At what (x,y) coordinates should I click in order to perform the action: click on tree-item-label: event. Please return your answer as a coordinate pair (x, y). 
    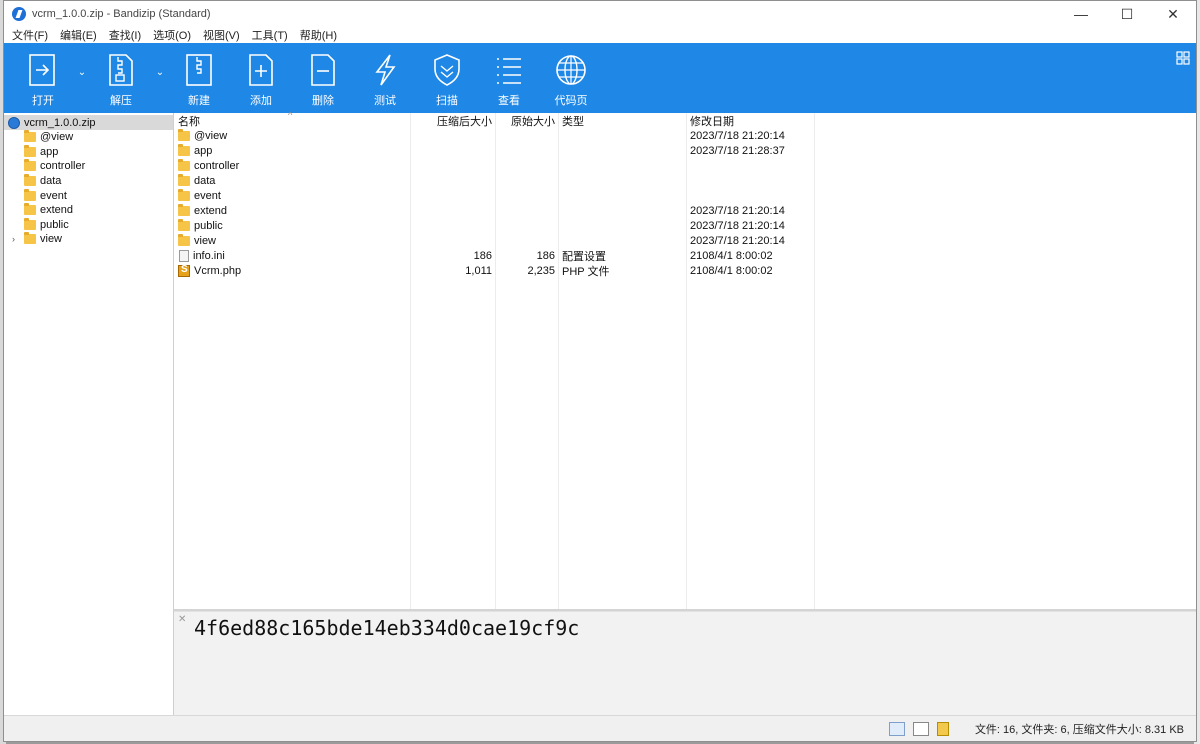
    Looking at the image, I should click on (53, 195).